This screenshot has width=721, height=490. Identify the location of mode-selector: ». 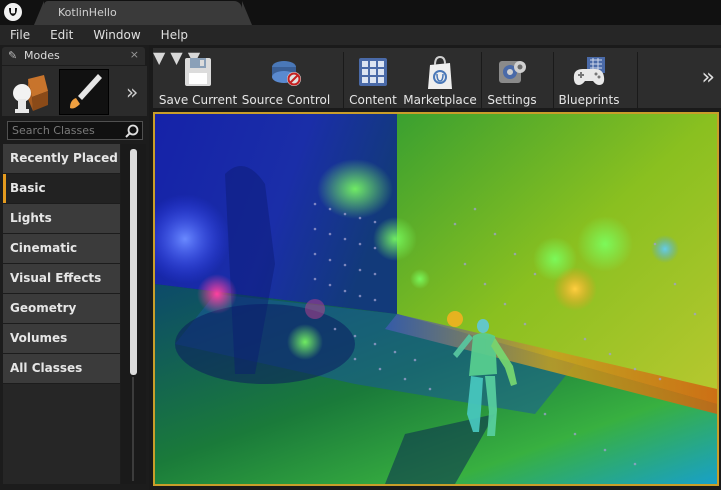
(74, 91).